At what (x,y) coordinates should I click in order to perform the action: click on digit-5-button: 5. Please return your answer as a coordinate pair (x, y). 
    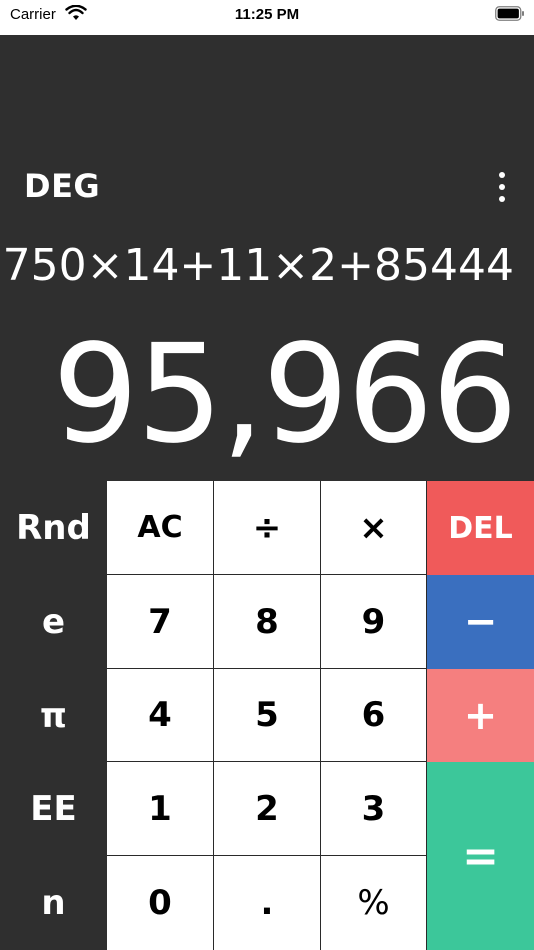
    Looking at the image, I should click on (267, 715).